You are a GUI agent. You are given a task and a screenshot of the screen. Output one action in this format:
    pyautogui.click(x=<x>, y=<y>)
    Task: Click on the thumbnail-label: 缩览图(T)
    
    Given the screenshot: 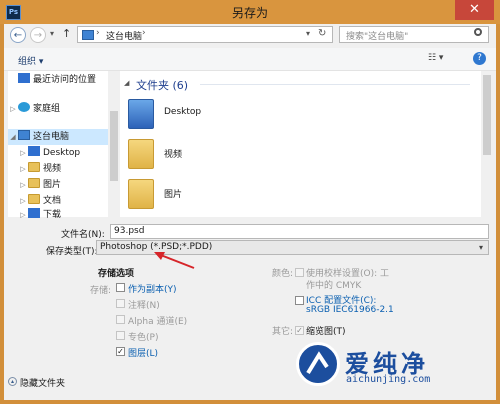 What is the action you would take?
    pyautogui.click(x=326, y=332)
    